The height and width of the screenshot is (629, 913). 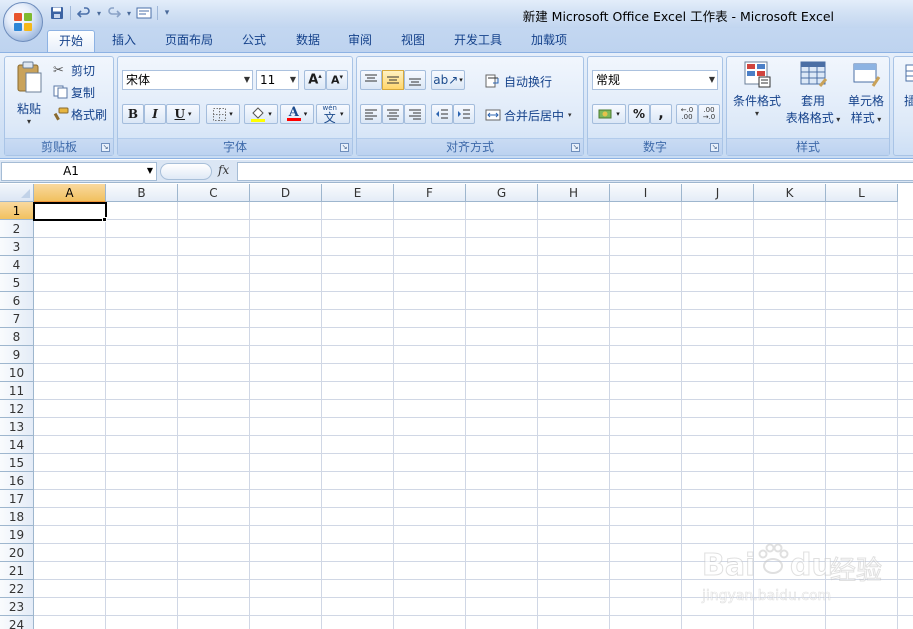 What do you see at coordinates (223, 114) in the screenshot?
I see `borders-button: ▾` at bounding box center [223, 114].